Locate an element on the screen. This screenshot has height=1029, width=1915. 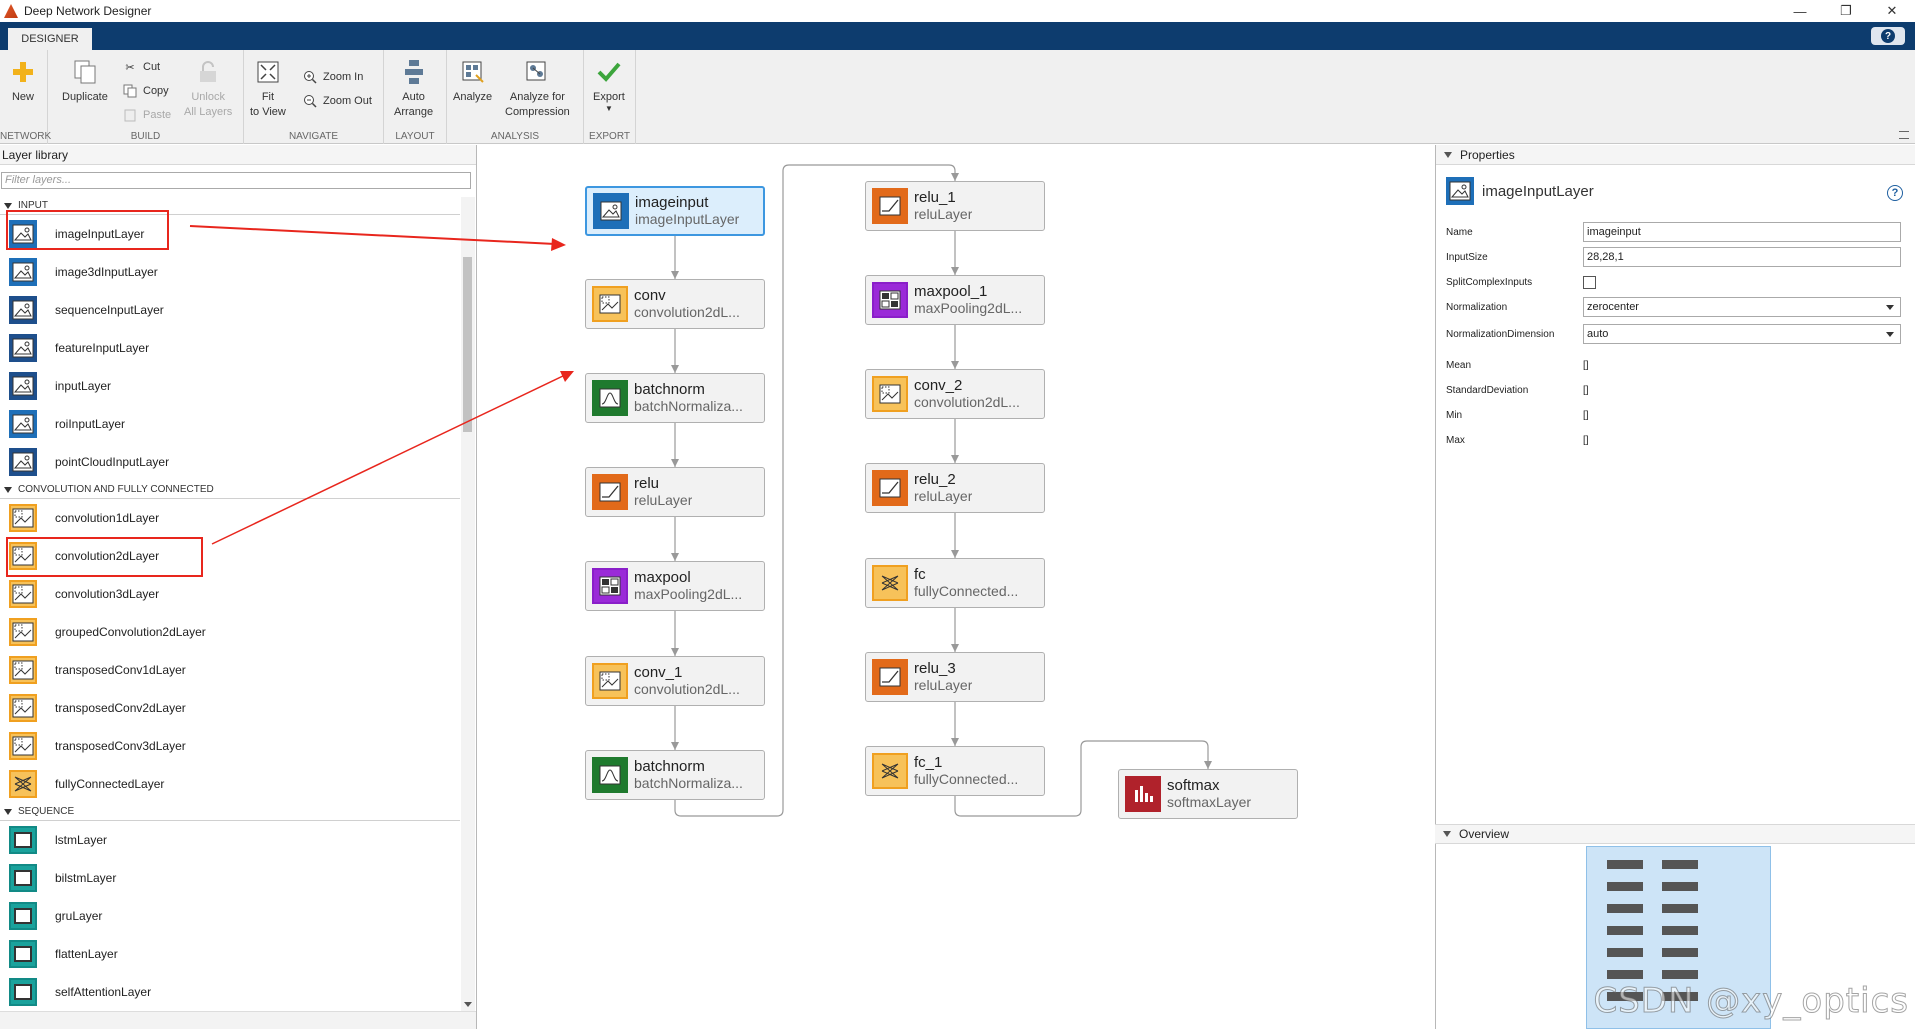
property-inputsize-row: InputSize 28,28,1 is located at coordinates (1676, 257).